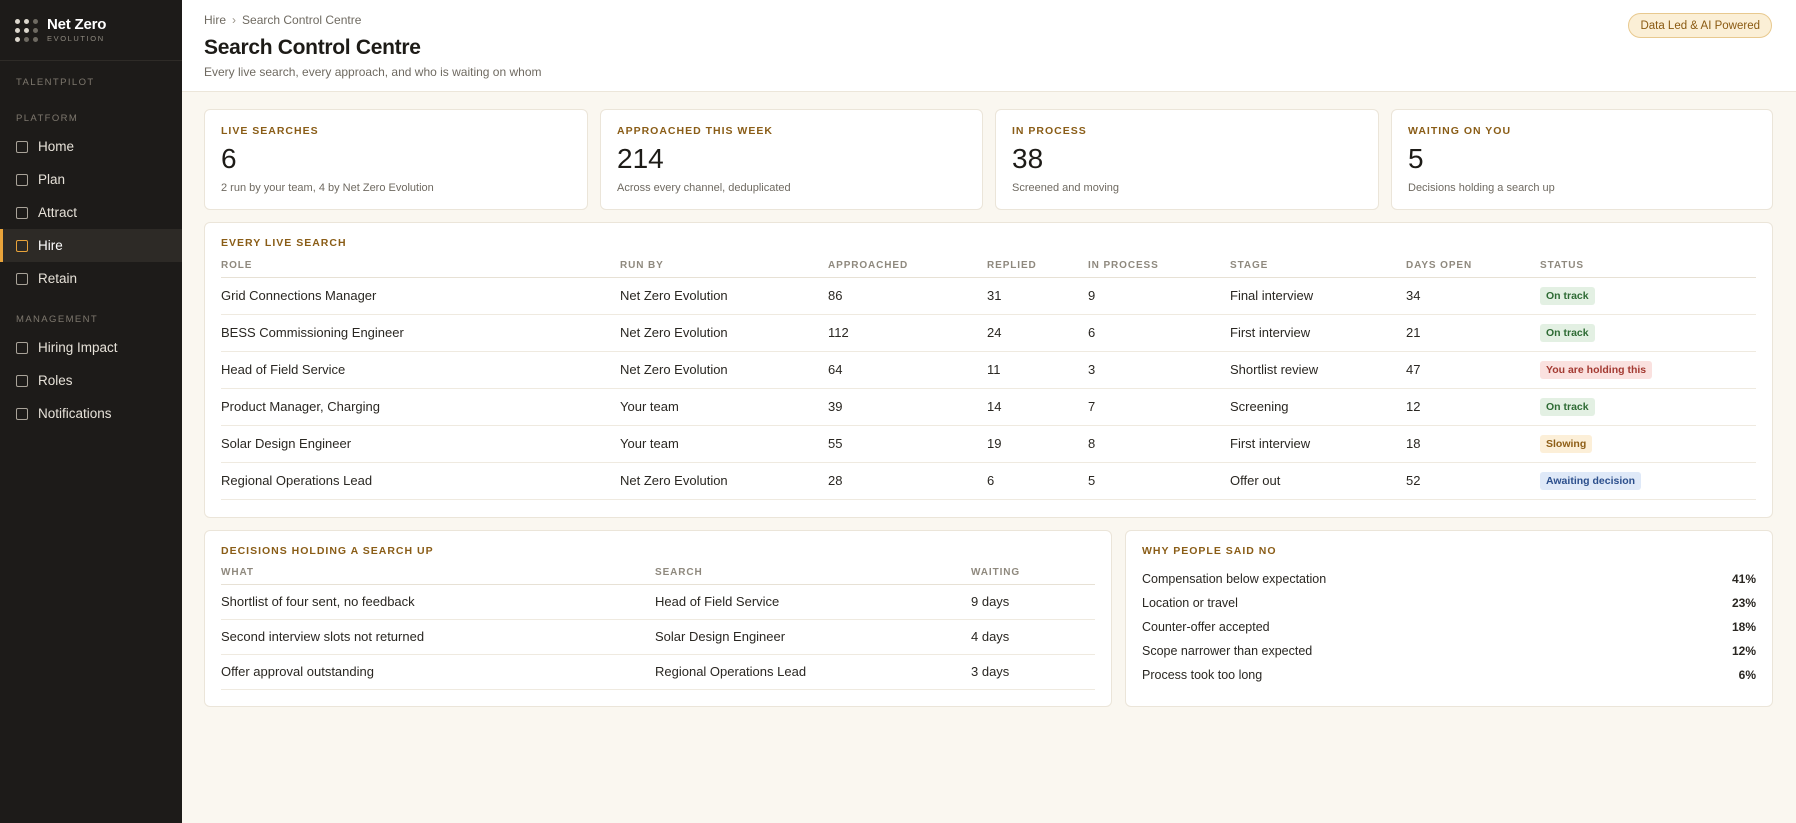 This screenshot has height=823, width=1796. I want to click on sidebar-item-retain: Retain, so click(91, 278).